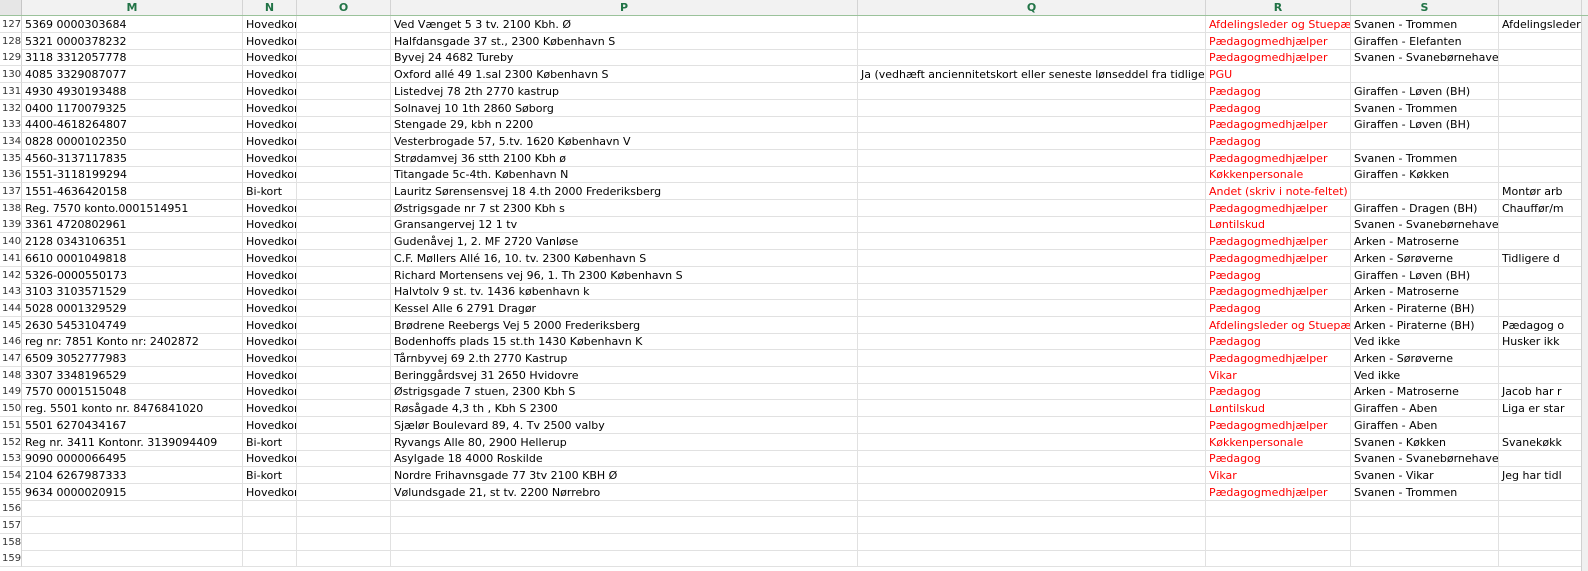  I want to click on column-header-p: P, so click(624, 7).